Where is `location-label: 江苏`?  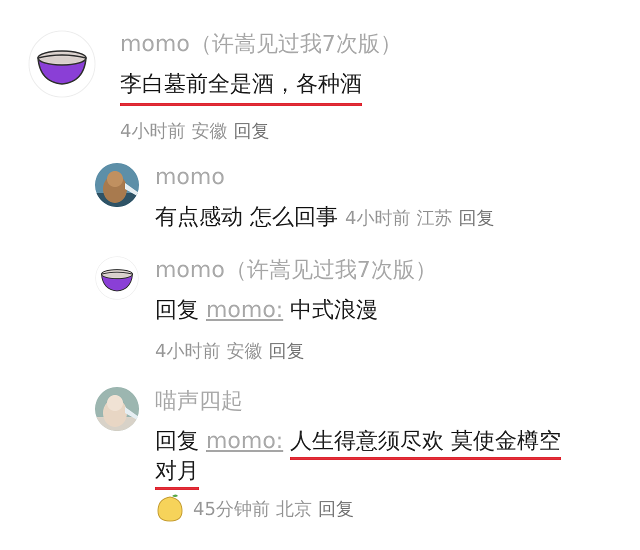 location-label: 江苏 is located at coordinates (434, 218).